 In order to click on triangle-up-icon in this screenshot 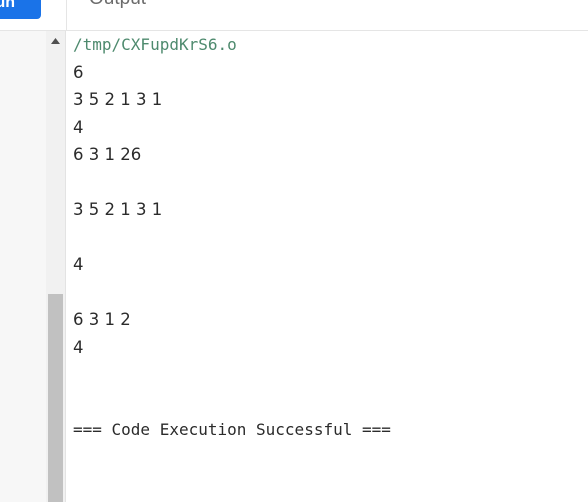, I will do `click(55, 41)`.